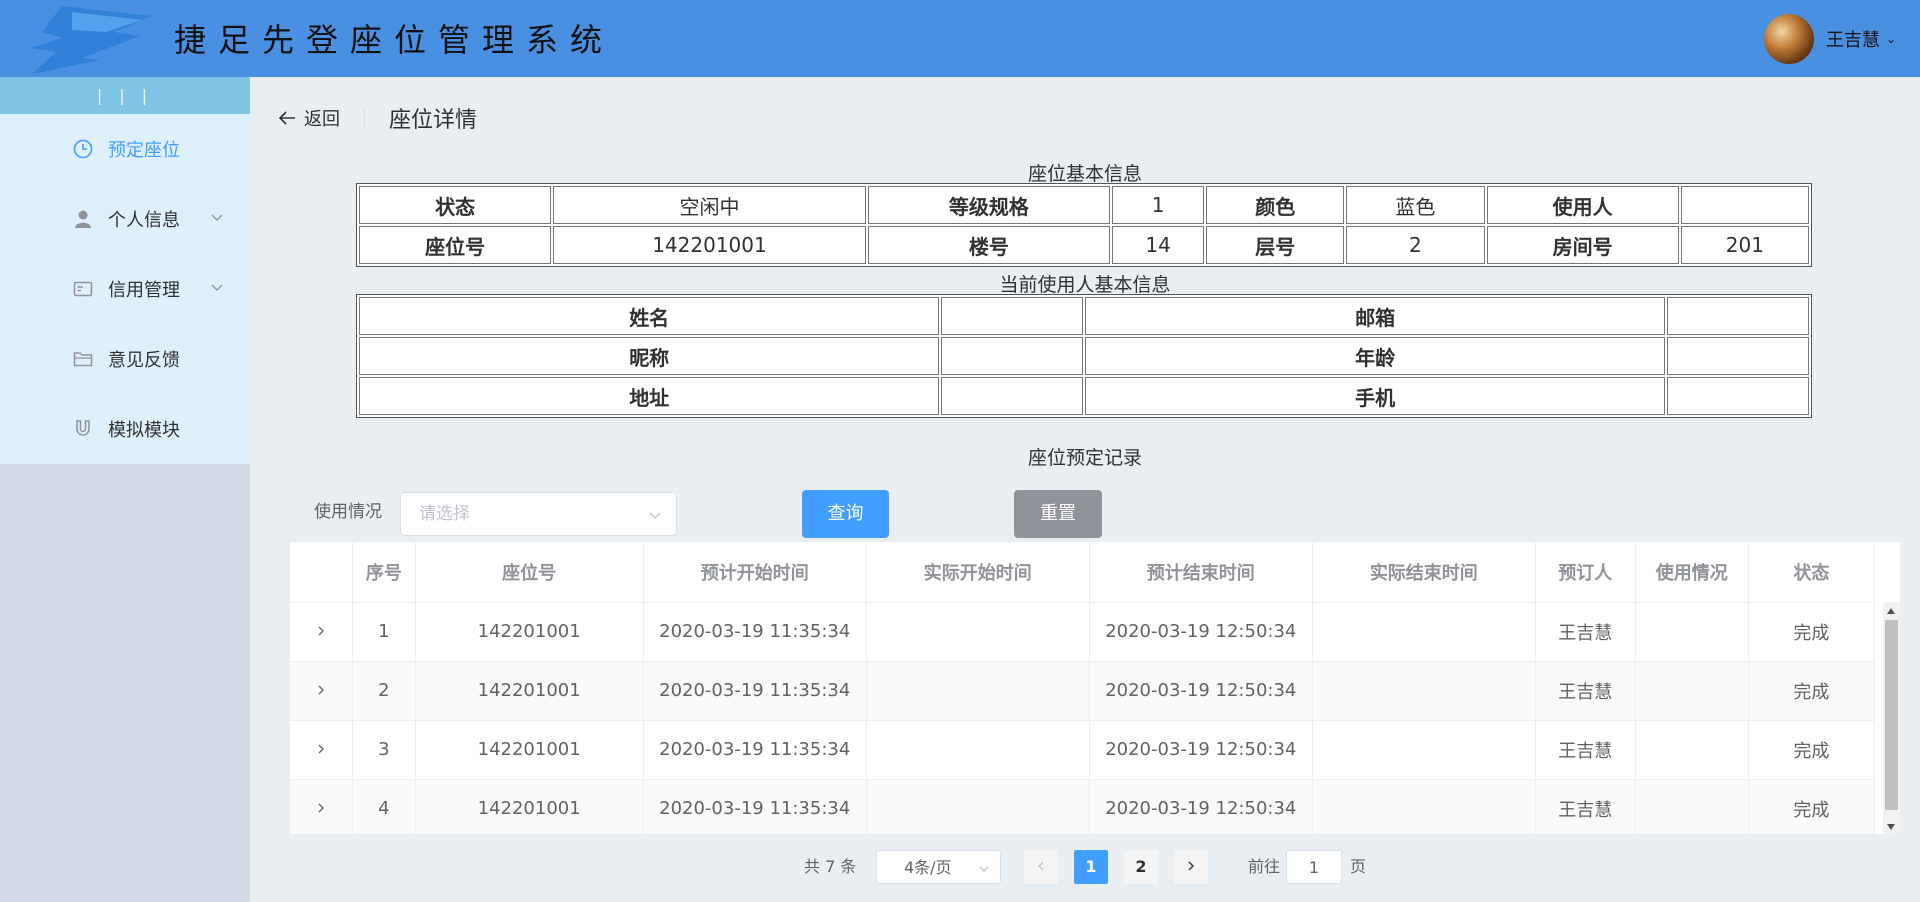 The height and width of the screenshot is (902, 1920). What do you see at coordinates (1424, 632) in the screenshot?
I see `cell-actual-end` at bounding box center [1424, 632].